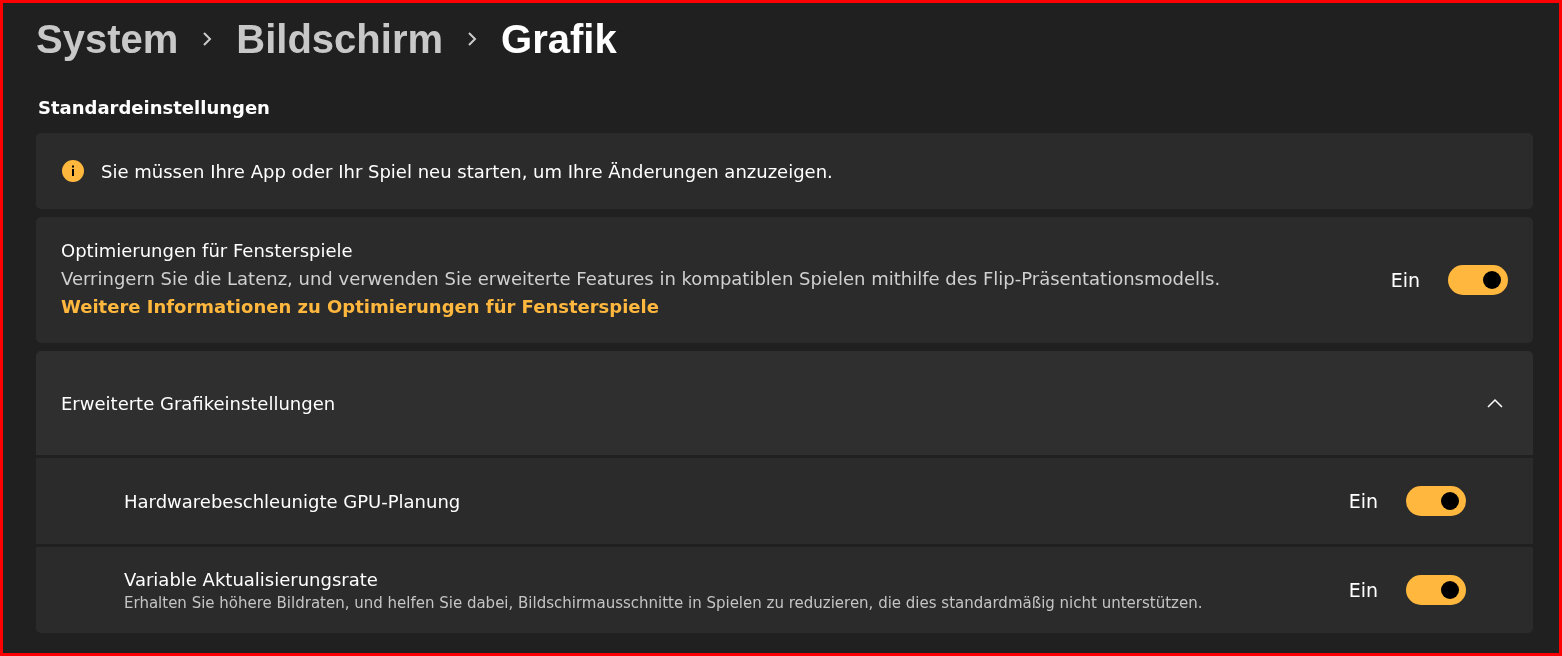  Describe the element at coordinates (293, 501) in the screenshot. I see `setting-title: Hardwarebeschleunigte GPU-Planung` at that location.